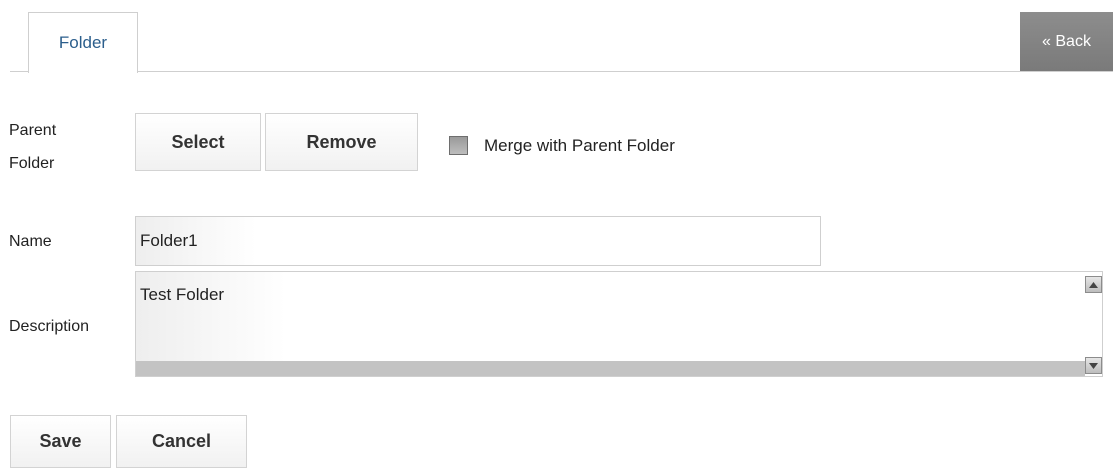  What do you see at coordinates (1093, 284) in the screenshot?
I see `arrow-up-icon` at bounding box center [1093, 284].